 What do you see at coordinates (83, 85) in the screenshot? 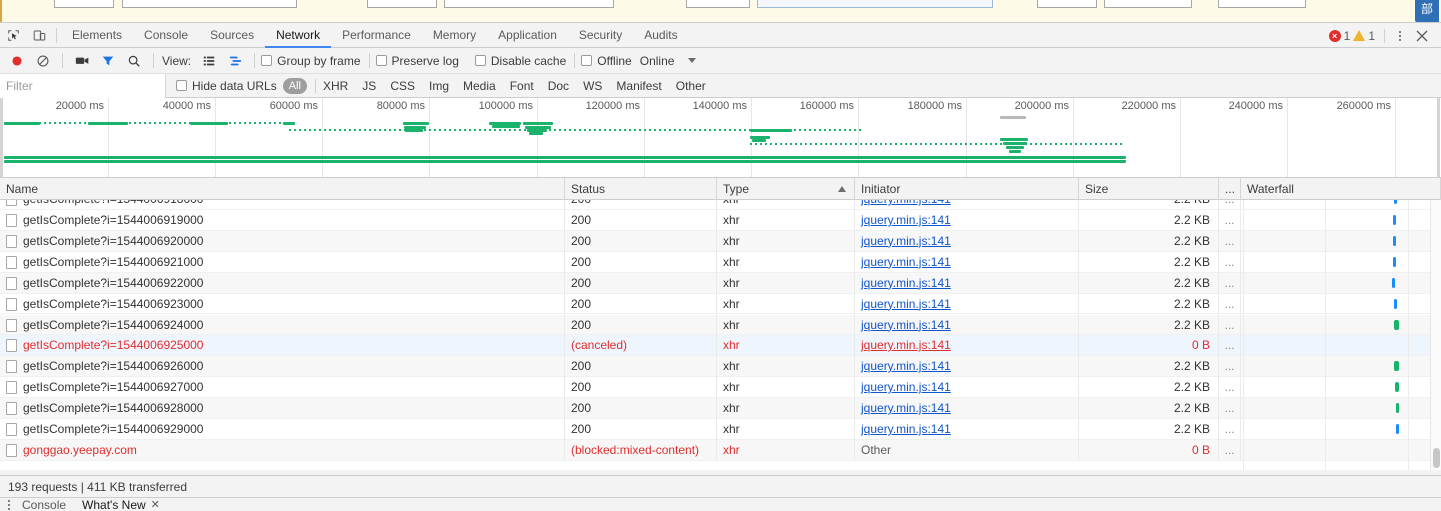
I see `filter-input` at bounding box center [83, 85].